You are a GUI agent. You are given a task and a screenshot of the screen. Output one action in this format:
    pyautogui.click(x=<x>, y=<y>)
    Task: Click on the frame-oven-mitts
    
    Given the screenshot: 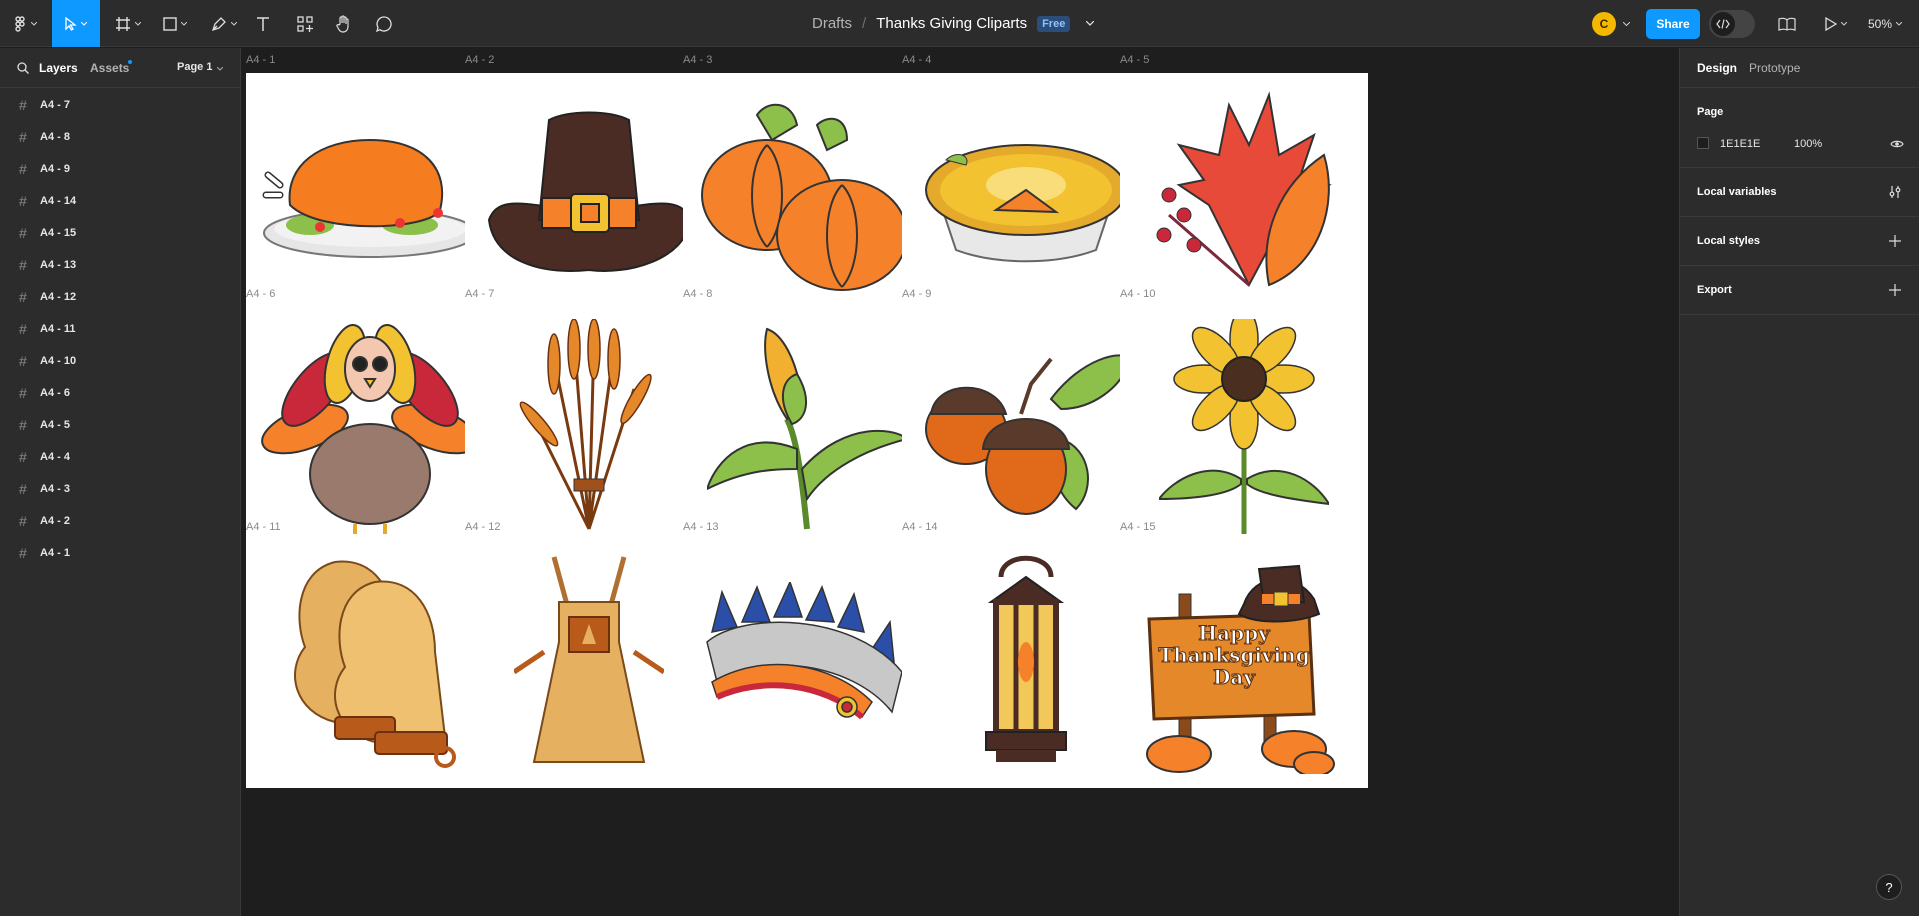 What is the action you would take?
    pyautogui.click(x=370, y=664)
    